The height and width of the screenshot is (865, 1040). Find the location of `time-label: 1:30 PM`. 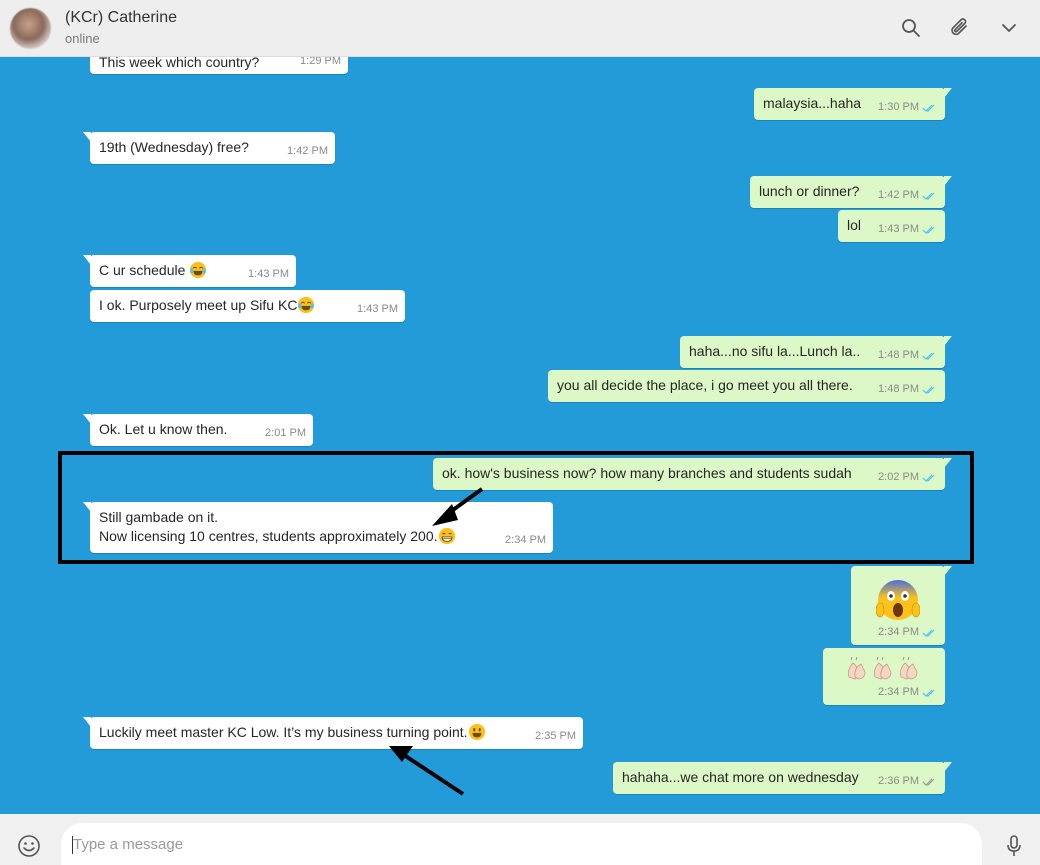

time-label: 1:30 PM is located at coordinates (898, 107).